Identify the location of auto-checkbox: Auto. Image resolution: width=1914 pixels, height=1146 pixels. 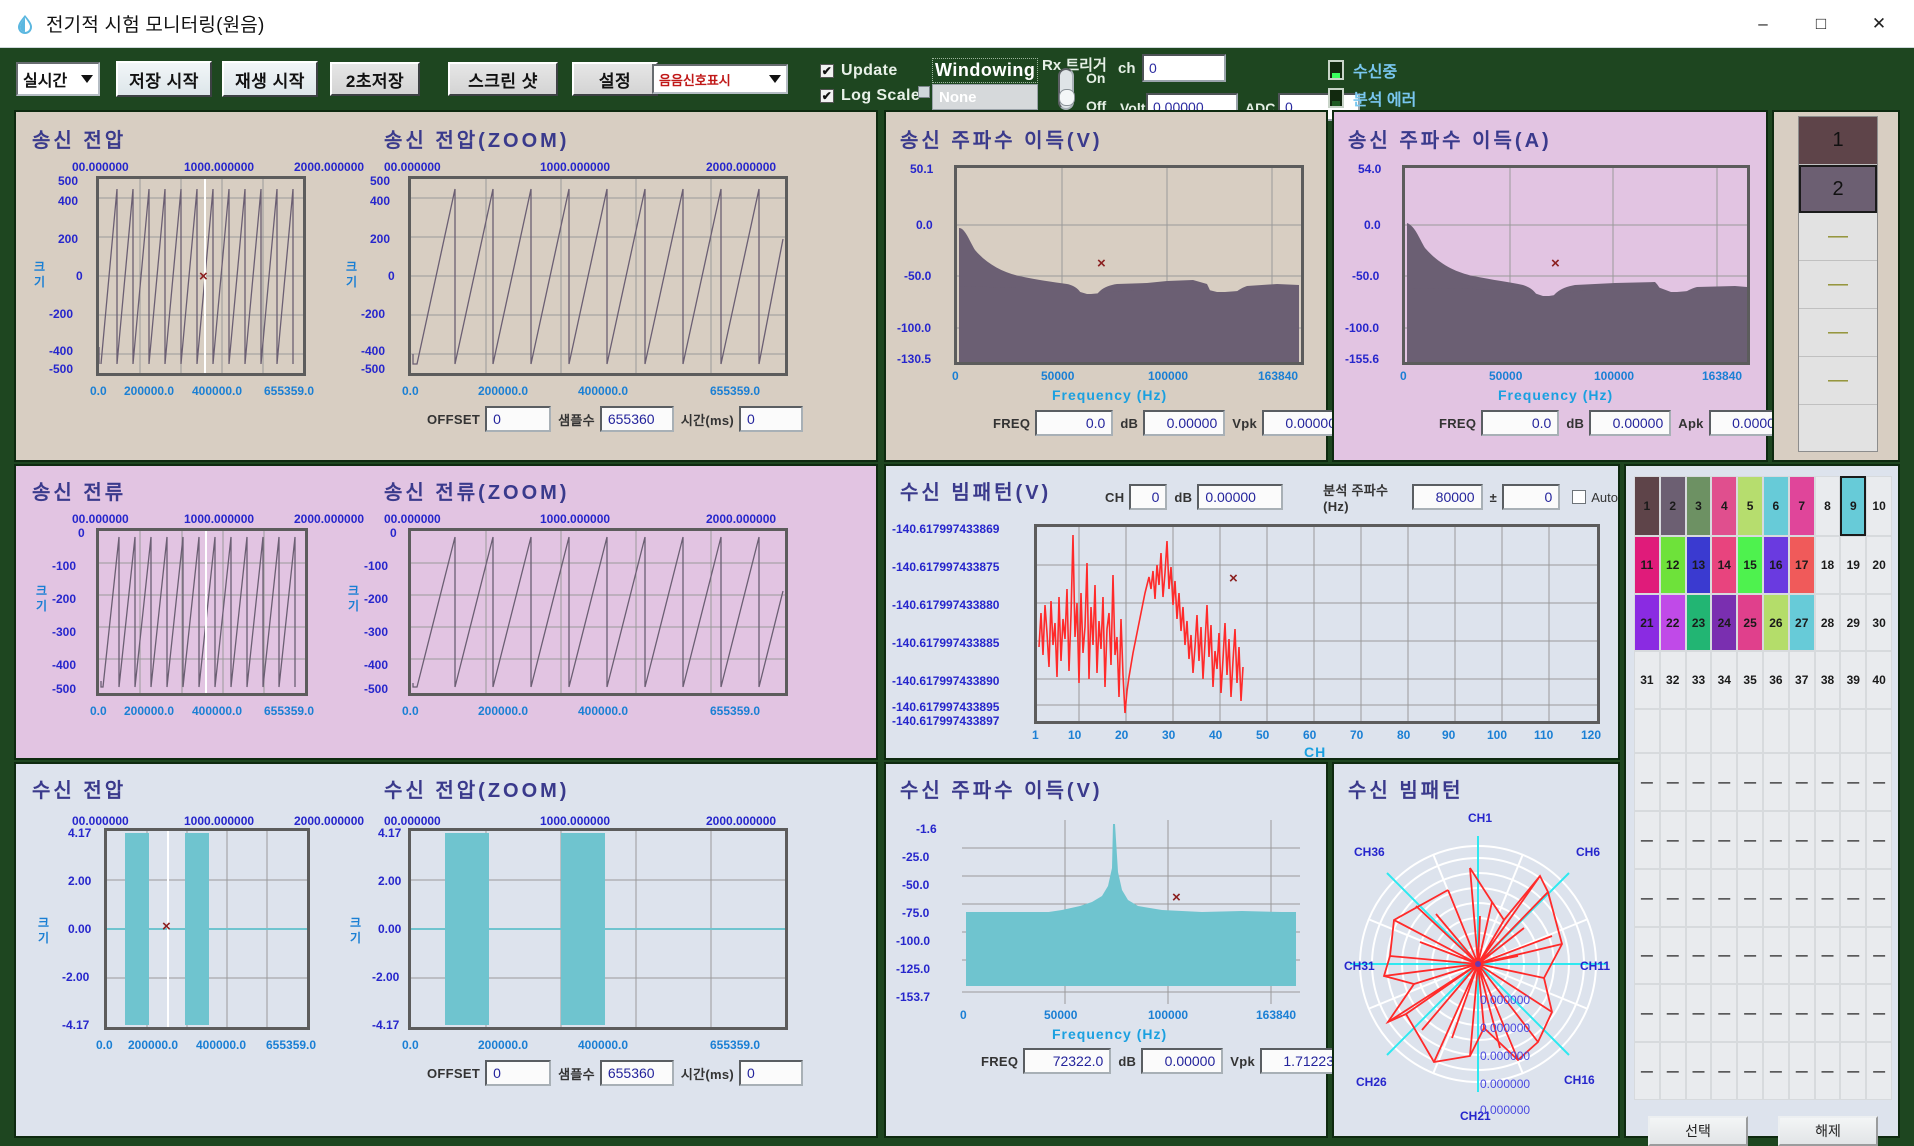
(1595, 497).